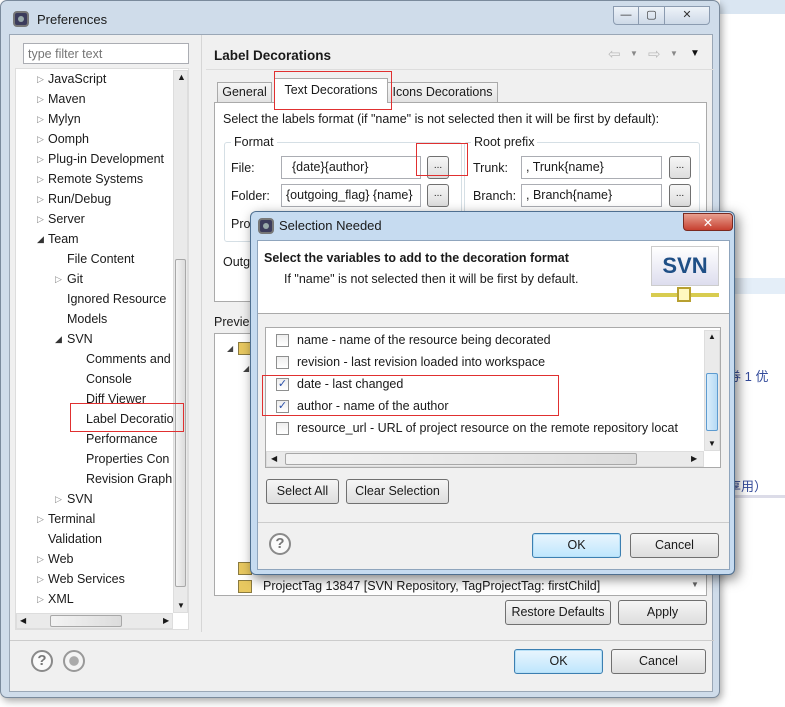  Describe the element at coordinates (96, 99) in the screenshot. I see `tree-item: ▷ Maven` at that location.